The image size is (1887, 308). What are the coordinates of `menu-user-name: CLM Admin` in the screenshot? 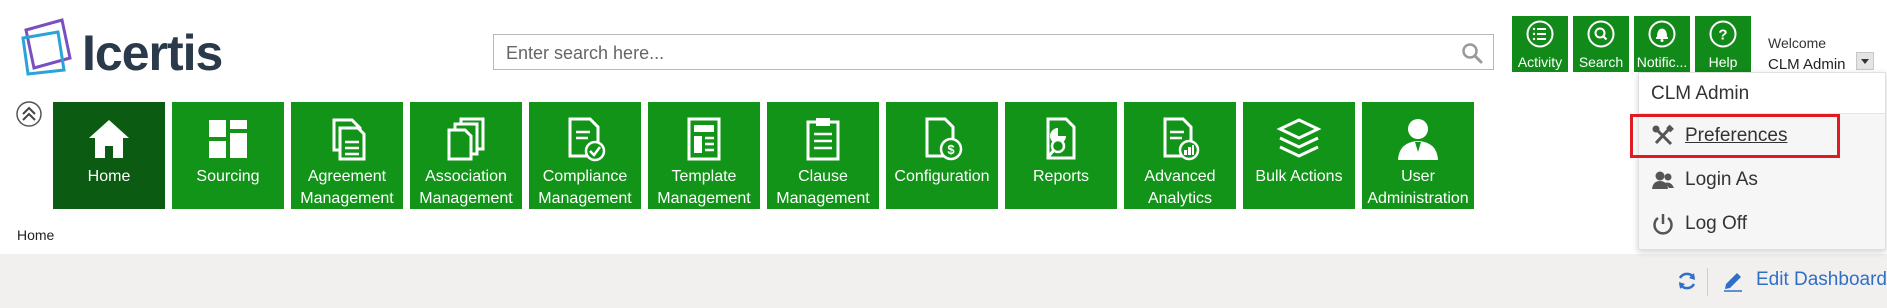 It's located at (1700, 93).